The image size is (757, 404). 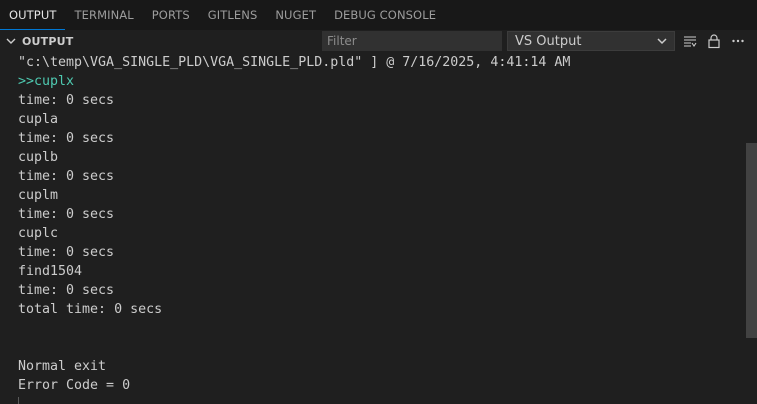 I want to click on output-channel-select: VS Output, so click(x=591, y=41).